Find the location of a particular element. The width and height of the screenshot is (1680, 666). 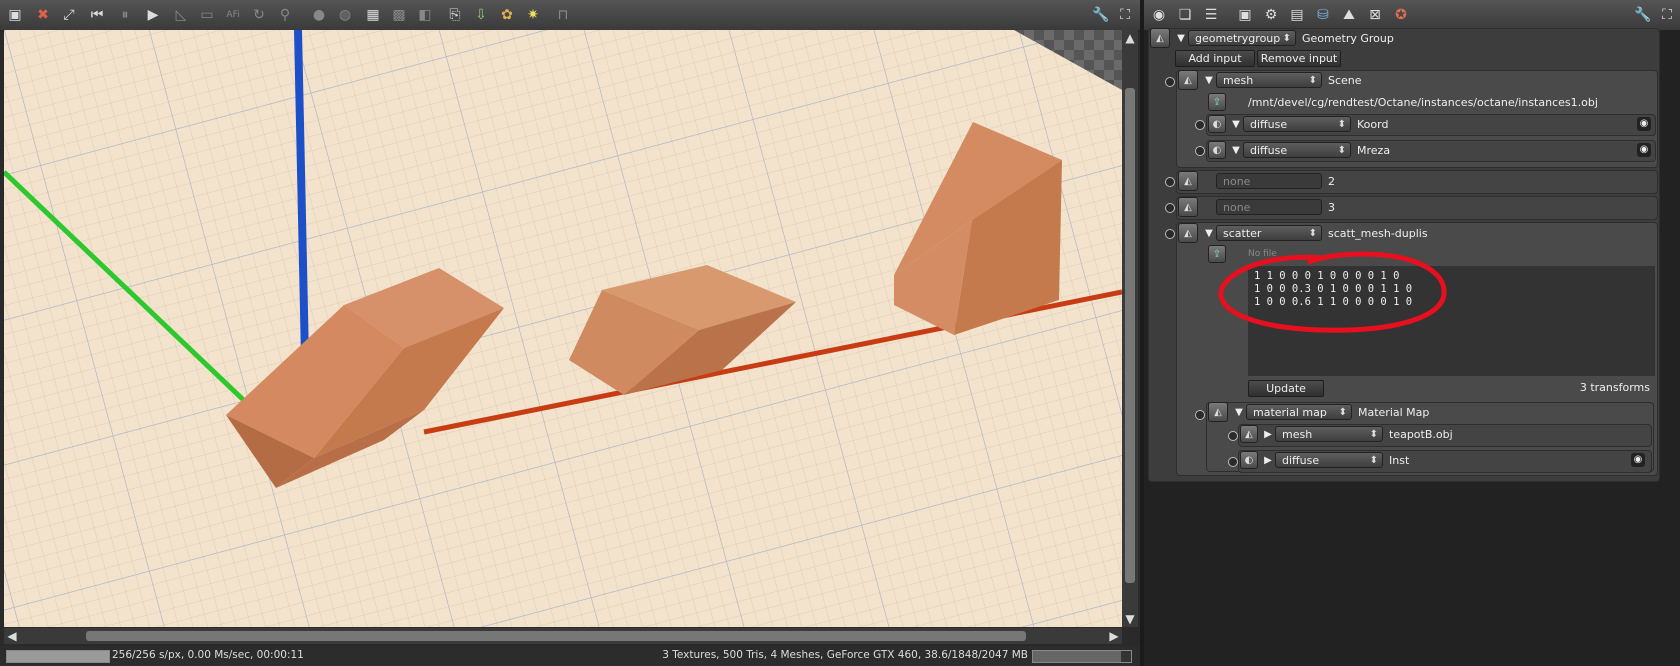

save-icon: ⇩ is located at coordinates (481, 15).